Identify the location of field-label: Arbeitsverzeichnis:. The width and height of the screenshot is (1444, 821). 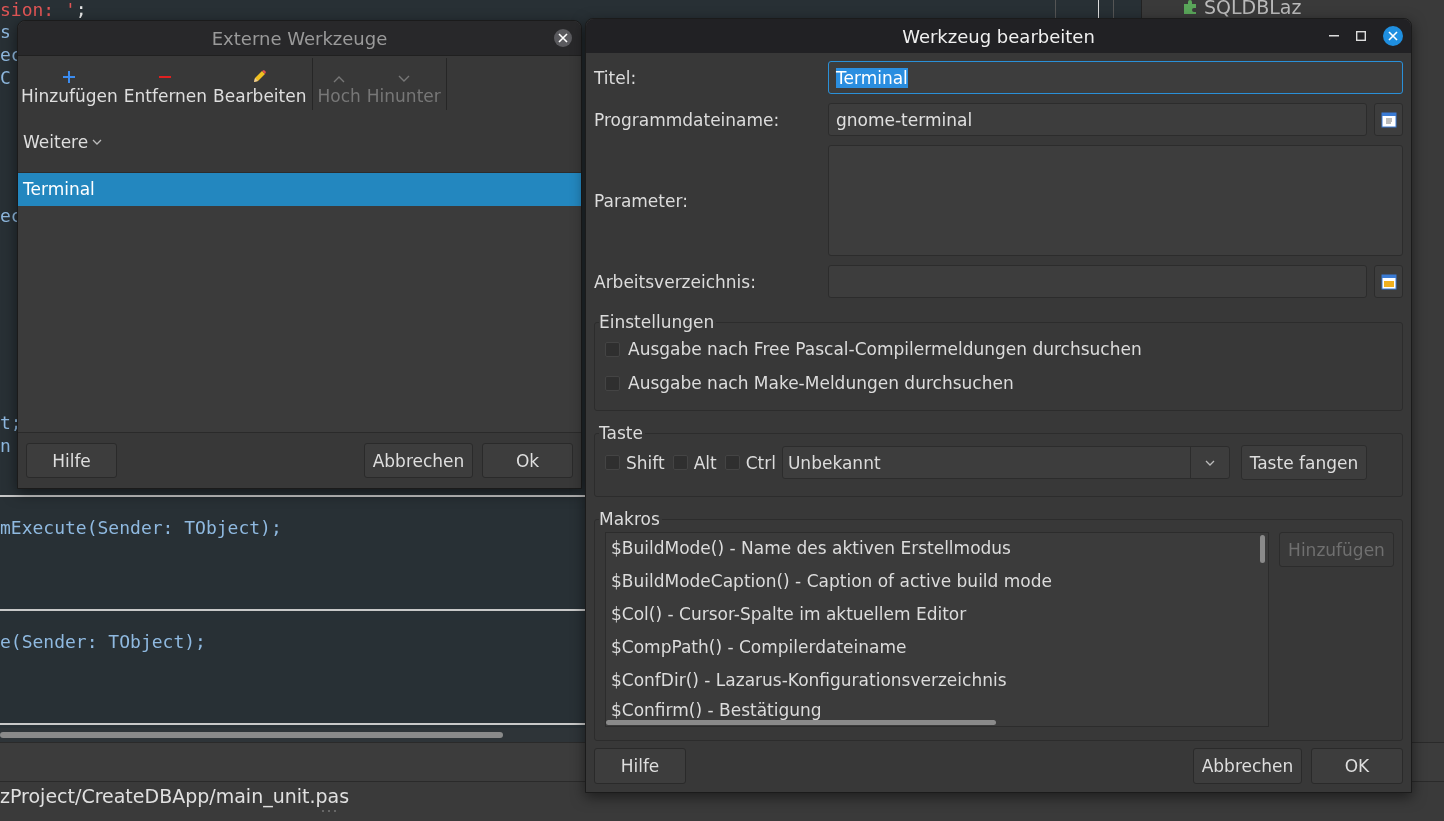
(675, 281).